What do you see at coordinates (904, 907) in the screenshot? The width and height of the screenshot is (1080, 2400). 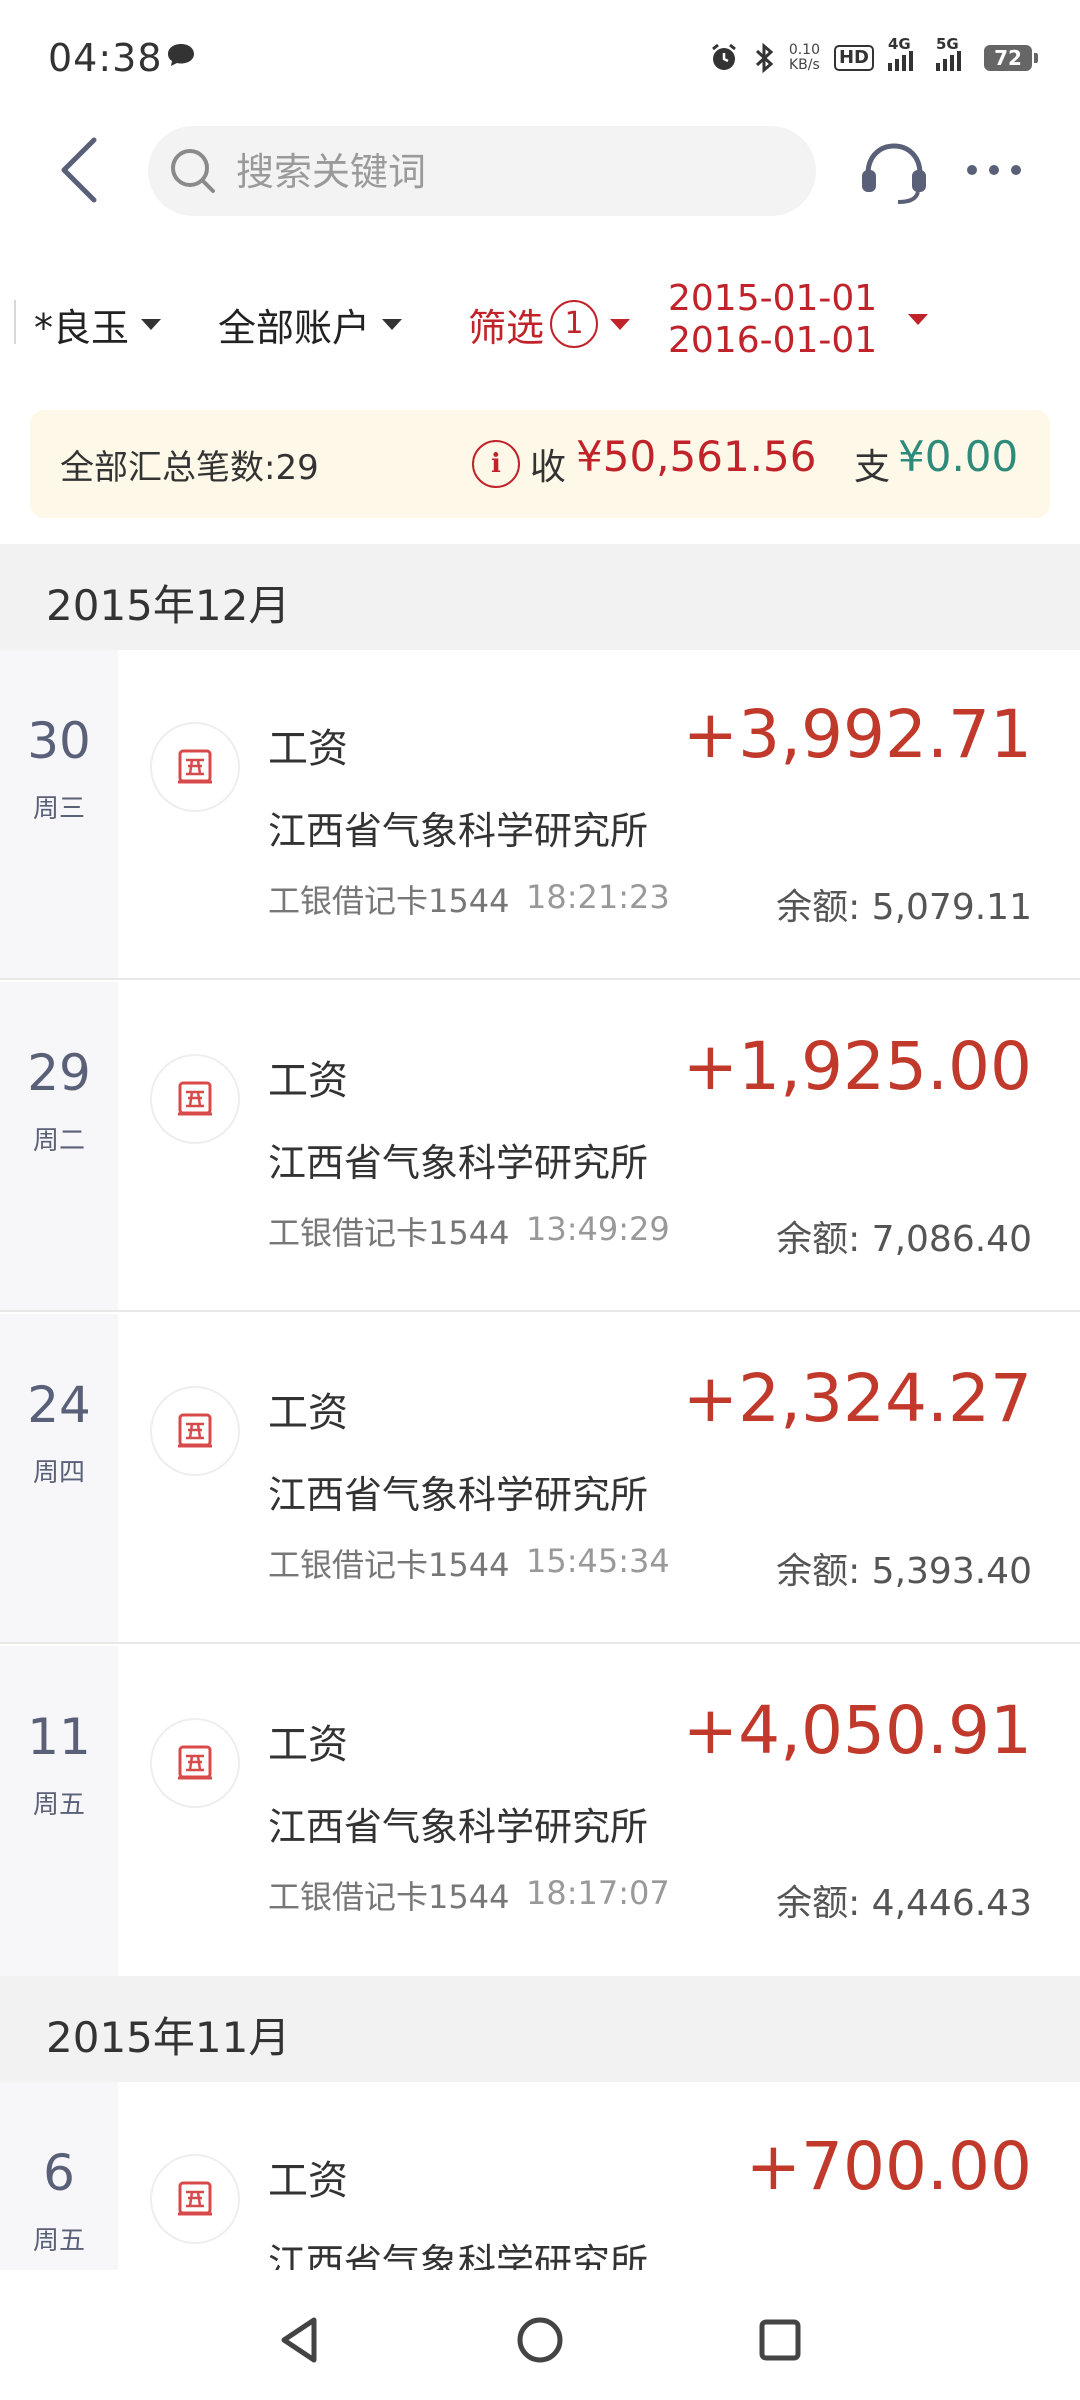 I see `transaction-balance: 余额: 5,079.11` at bounding box center [904, 907].